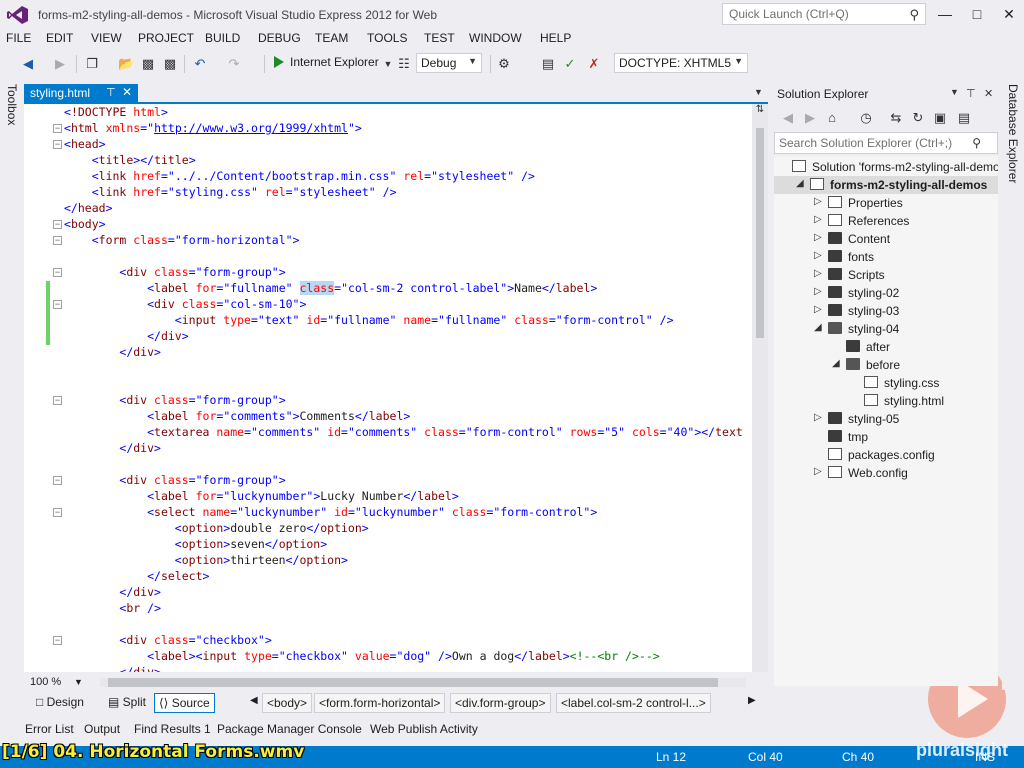 Image resolution: width=1024 pixels, height=768 pixels. Describe the element at coordinates (633, 703) in the screenshot. I see `breadcrumb-label: <label.col-sm-2 control-l...>` at that location.